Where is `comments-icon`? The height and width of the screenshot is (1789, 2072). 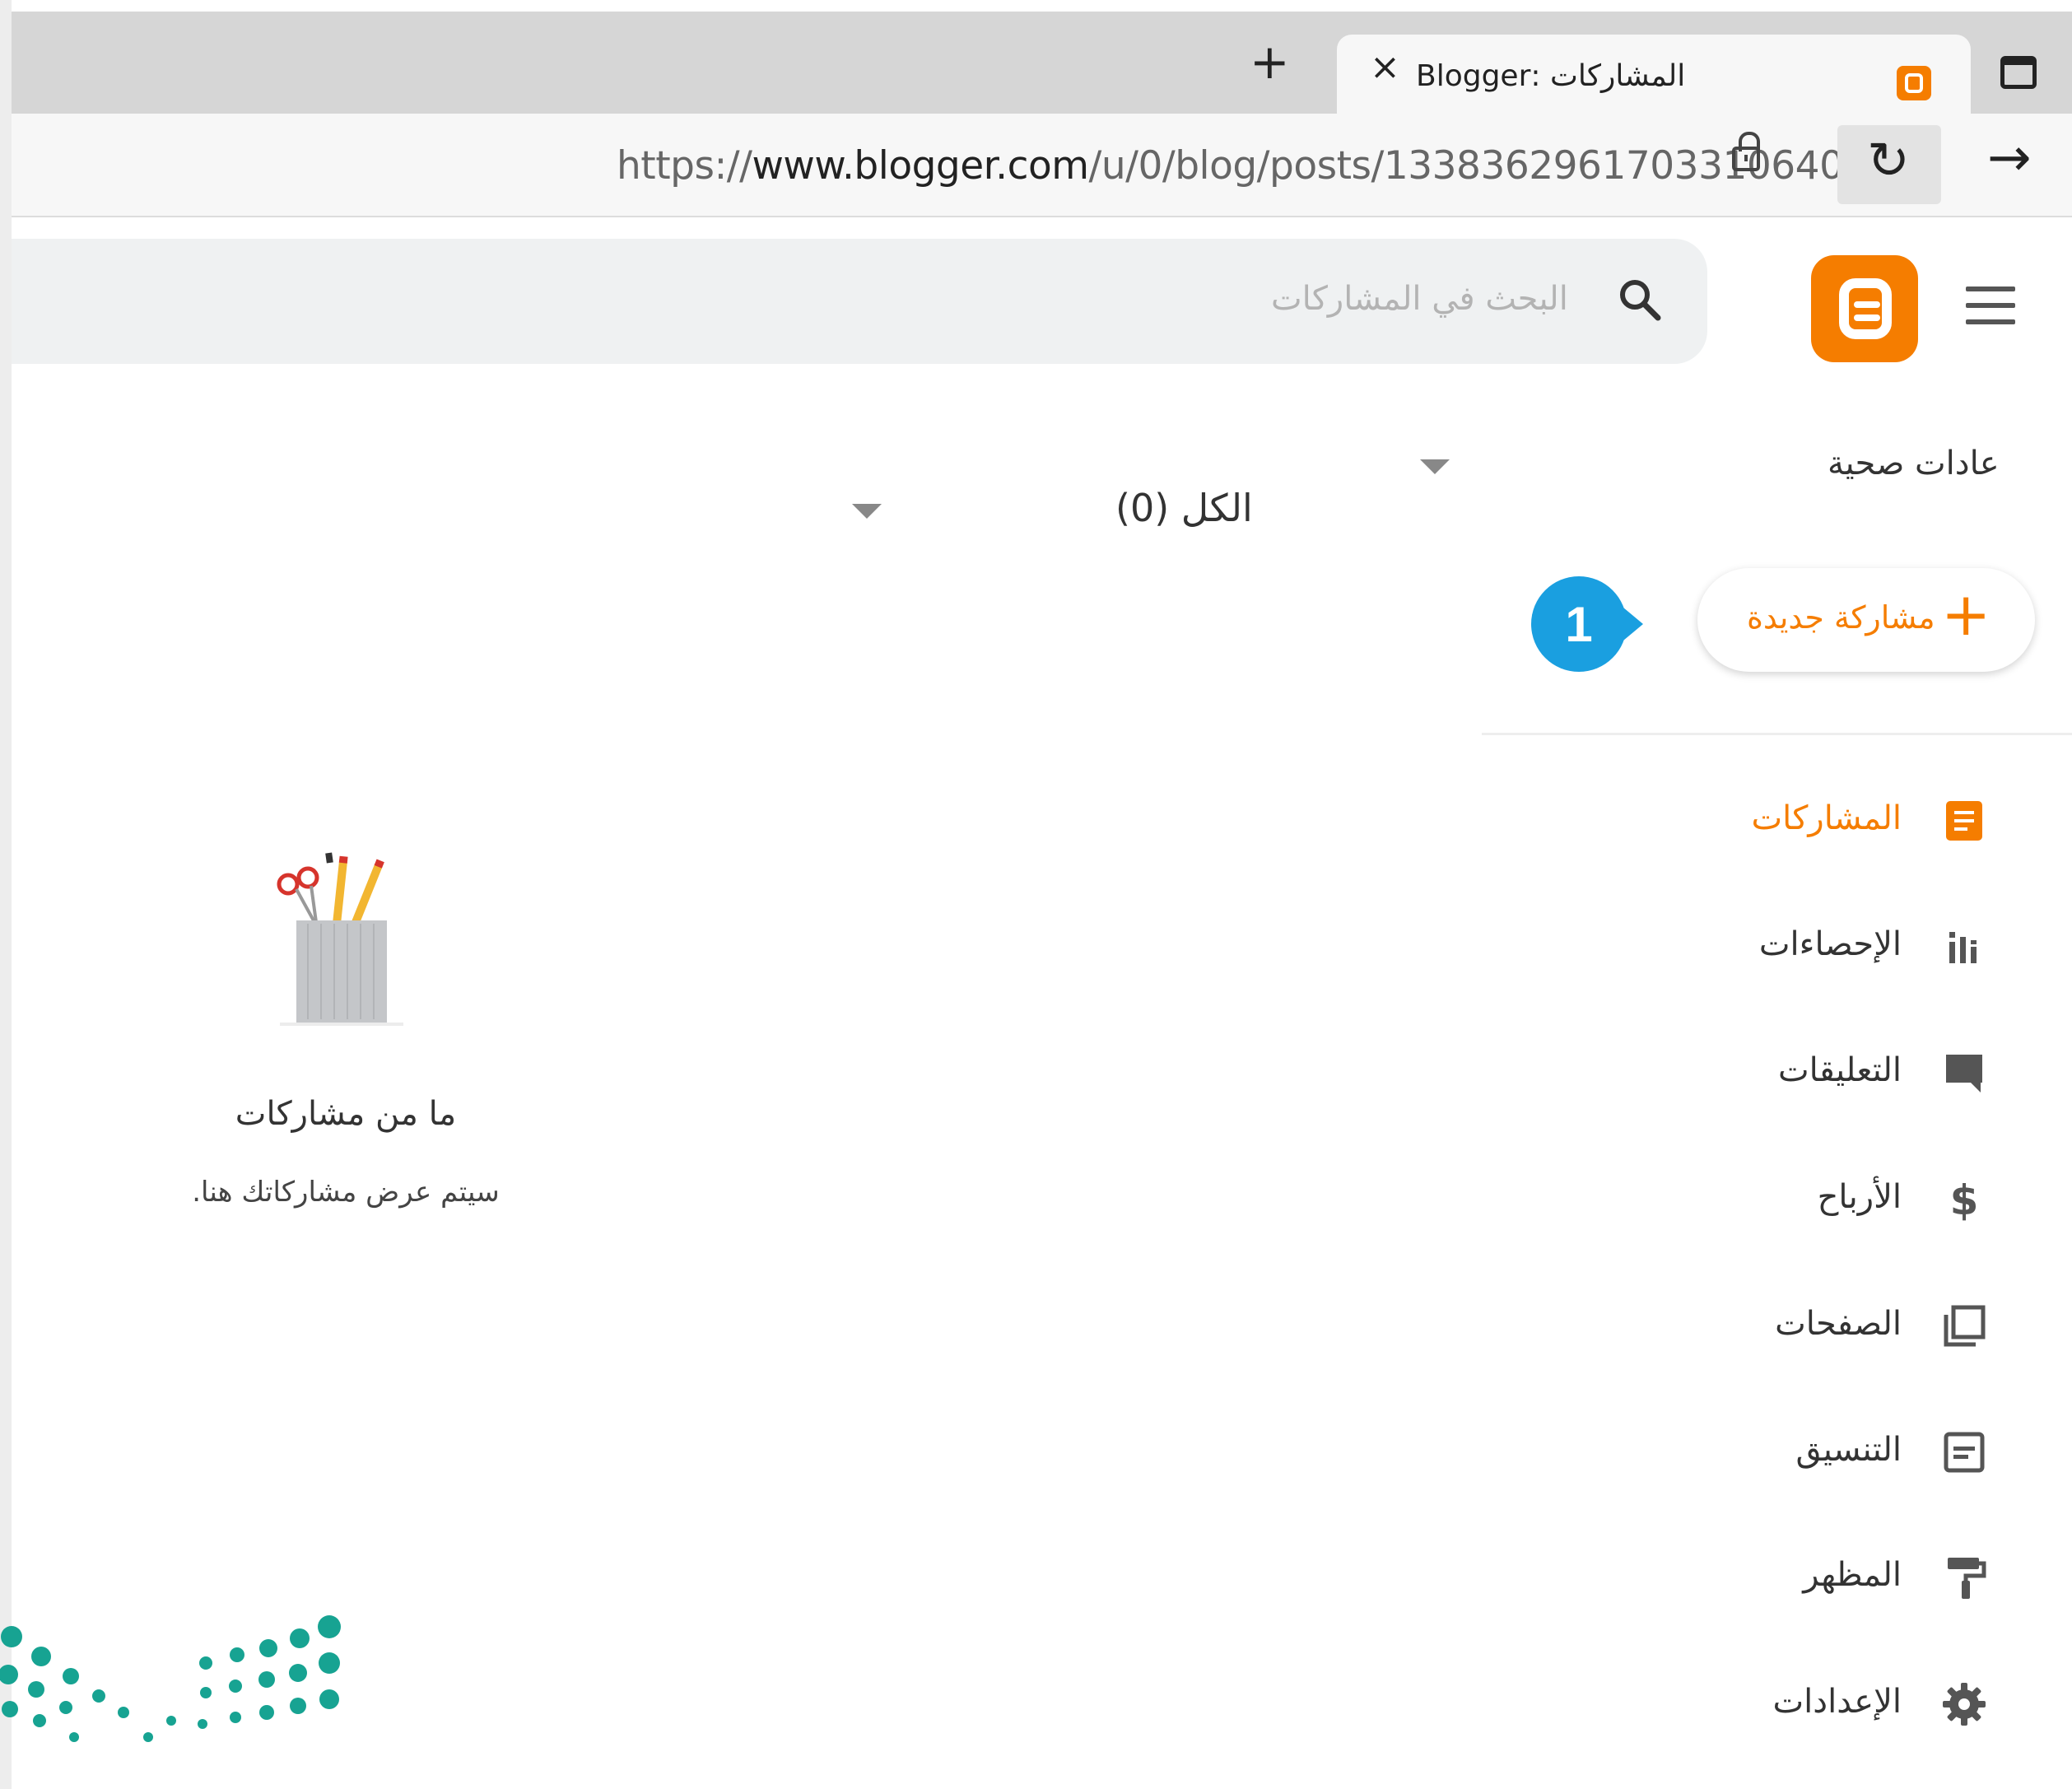
comments-icon is located at coordinates (1964, 1074).